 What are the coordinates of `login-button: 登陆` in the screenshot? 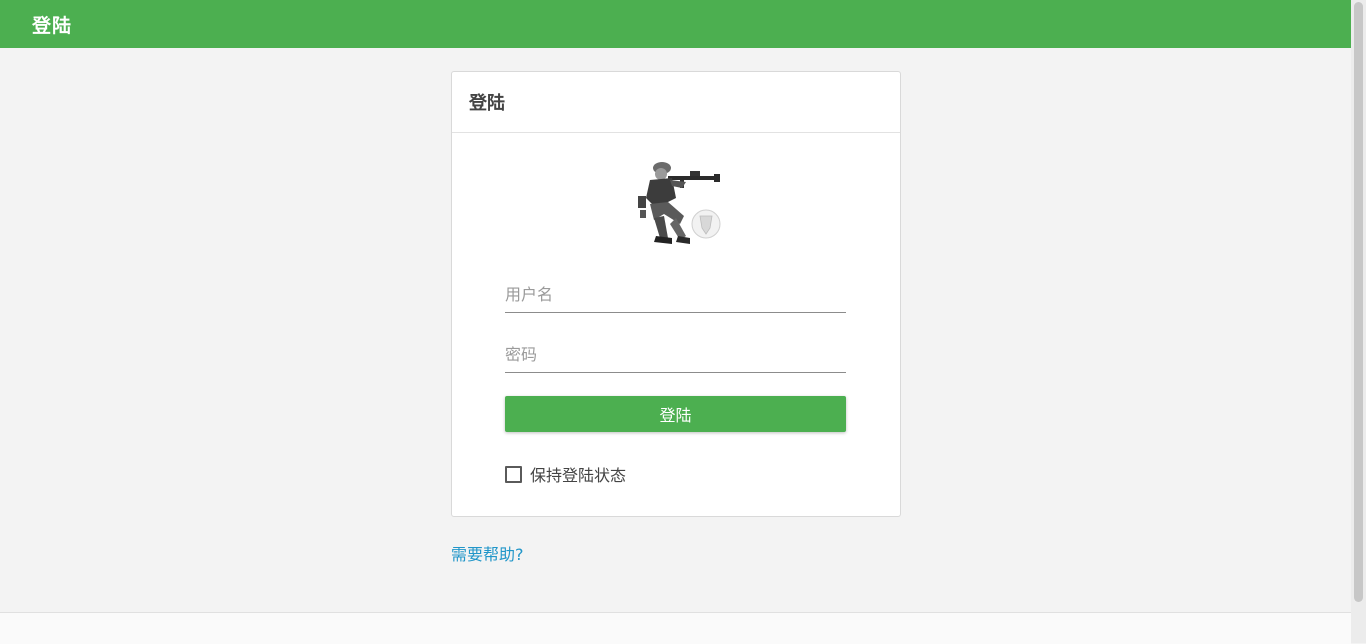 It's located at (675, 414).